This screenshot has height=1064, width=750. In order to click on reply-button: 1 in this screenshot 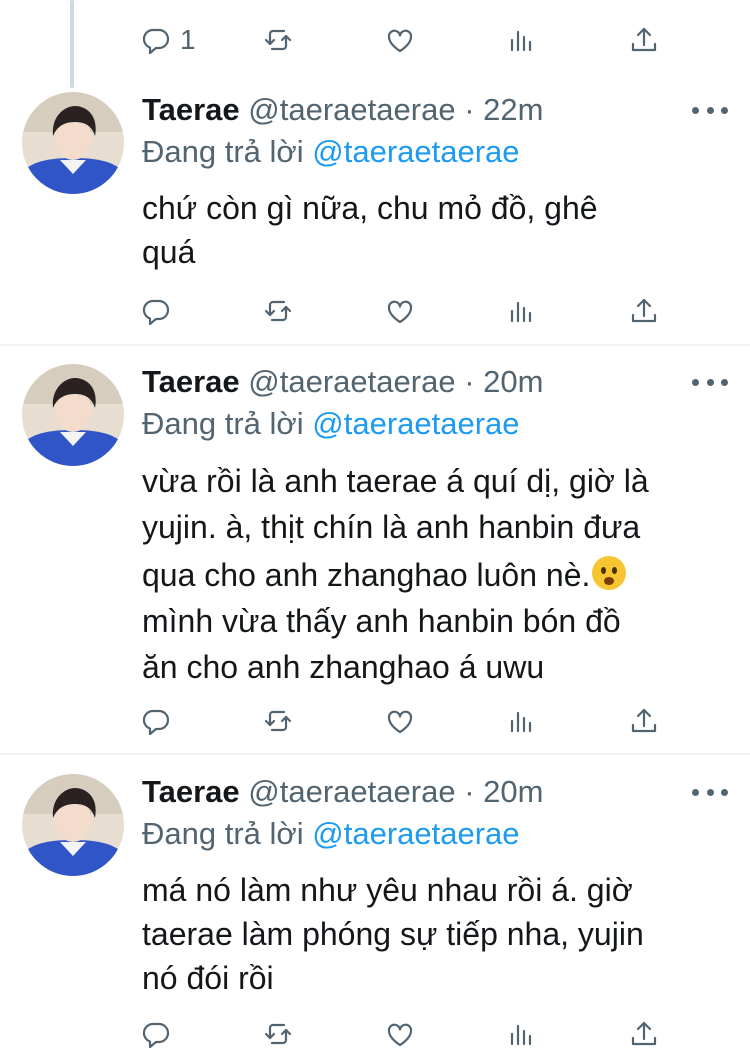, I will do `click(168, 40)`.